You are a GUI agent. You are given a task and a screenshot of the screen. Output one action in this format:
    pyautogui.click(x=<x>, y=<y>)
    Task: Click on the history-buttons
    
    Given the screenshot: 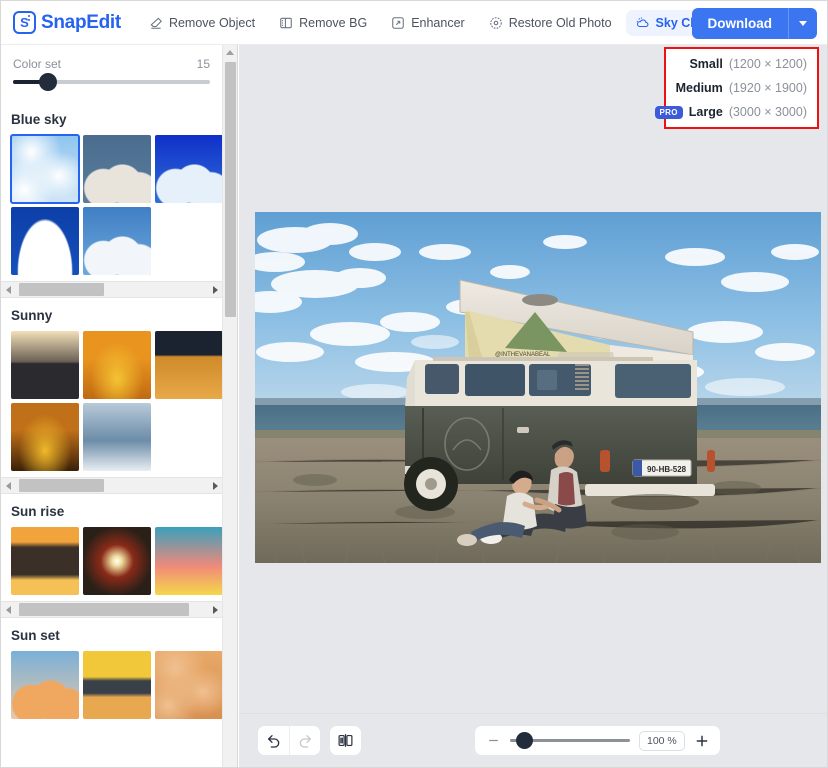 What is the action you would take?
    pyautogui.click(x=289, y=740)
    